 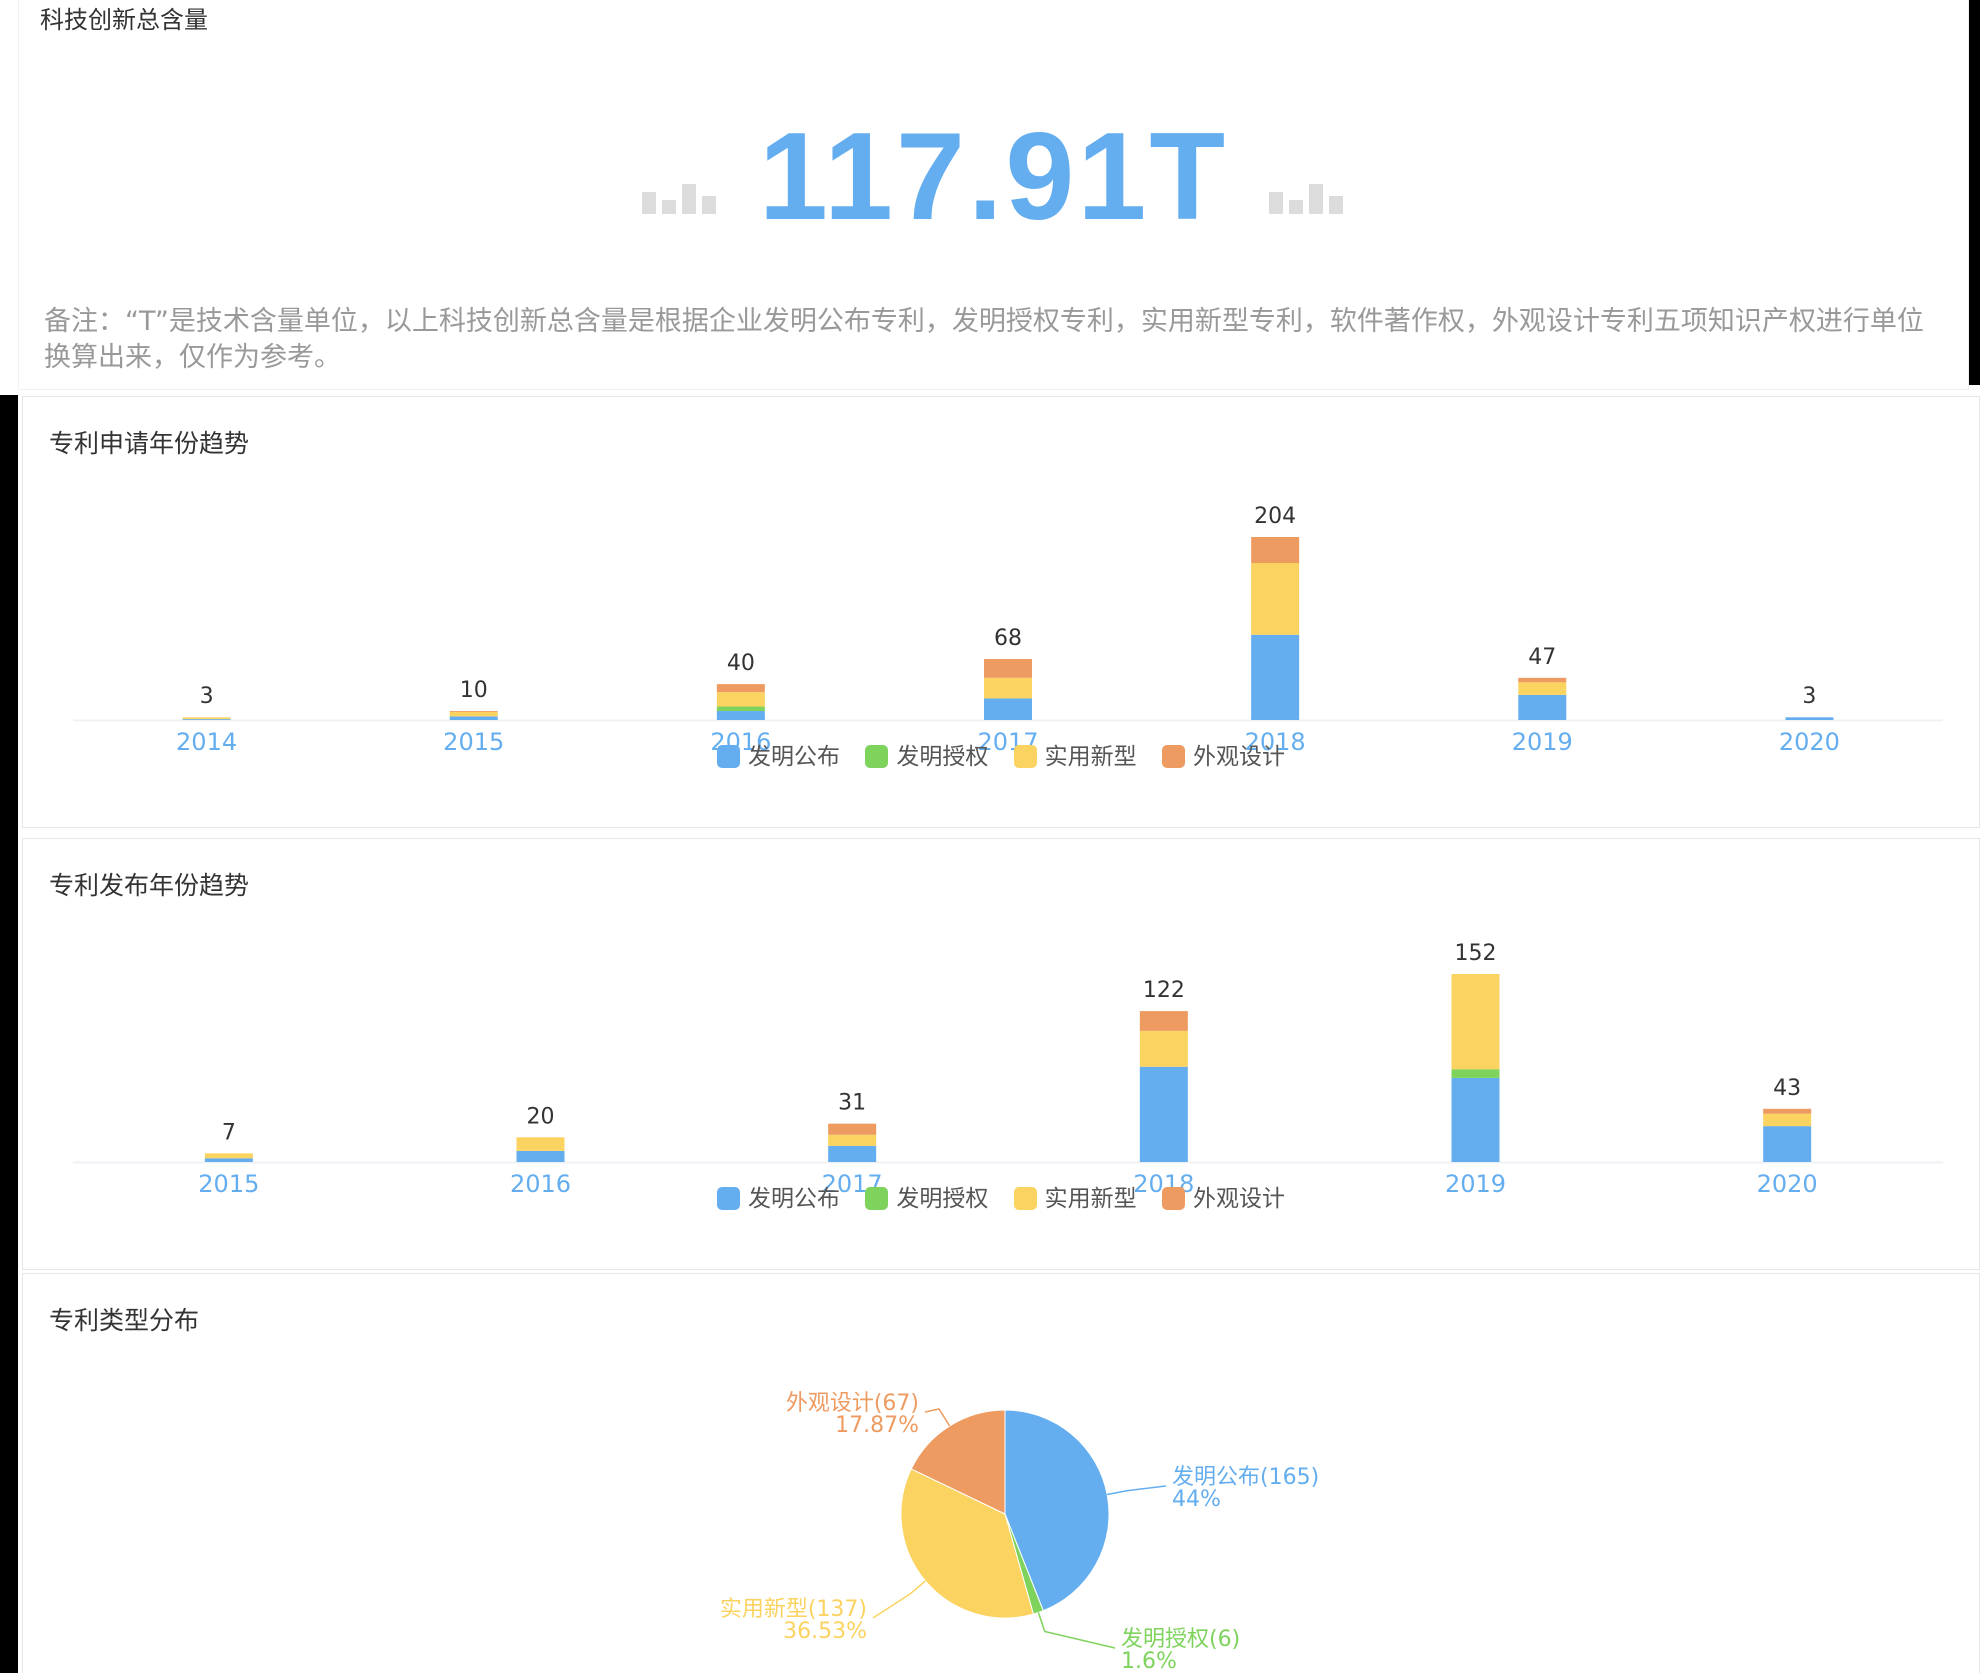 I want to click on bar-total-label: 7, so click(x=229, y=1132).